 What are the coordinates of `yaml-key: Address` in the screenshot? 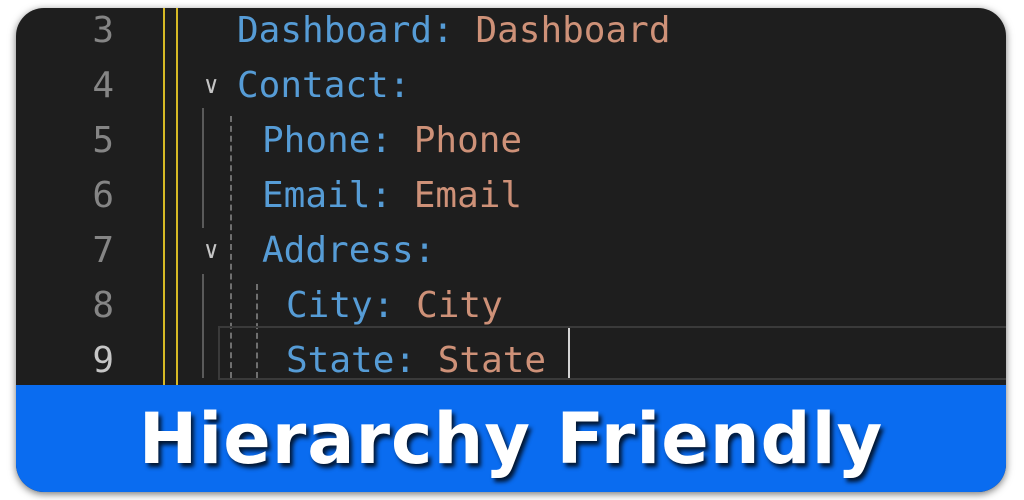 It's located at (338, 250).